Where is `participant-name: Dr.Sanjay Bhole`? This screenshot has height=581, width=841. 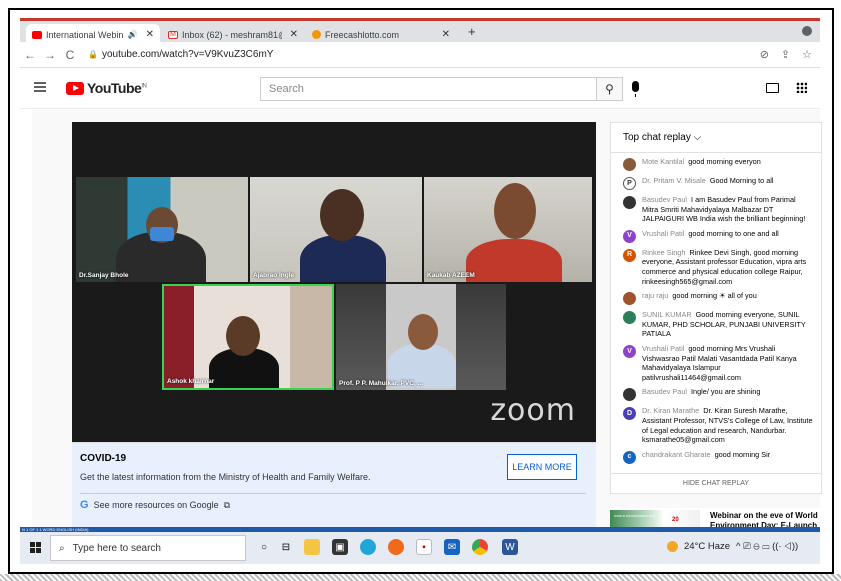
participant-name: Dr.Sanjay Bhole is located at coordinates (104, 275).